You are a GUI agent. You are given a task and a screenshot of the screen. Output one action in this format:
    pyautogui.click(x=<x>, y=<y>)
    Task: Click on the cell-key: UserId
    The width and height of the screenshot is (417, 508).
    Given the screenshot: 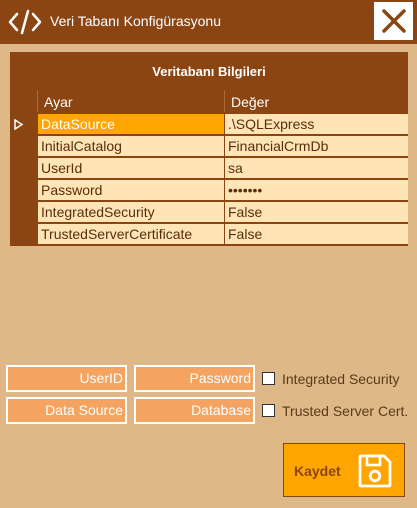 What is the action you would take?
    pyautogui.click(x=131, y=168)
    